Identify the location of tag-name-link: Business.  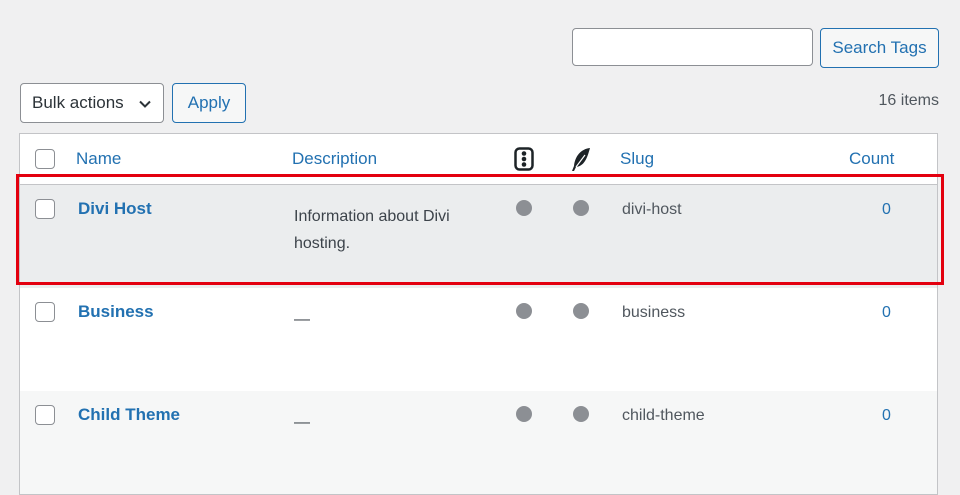
(116, 312).